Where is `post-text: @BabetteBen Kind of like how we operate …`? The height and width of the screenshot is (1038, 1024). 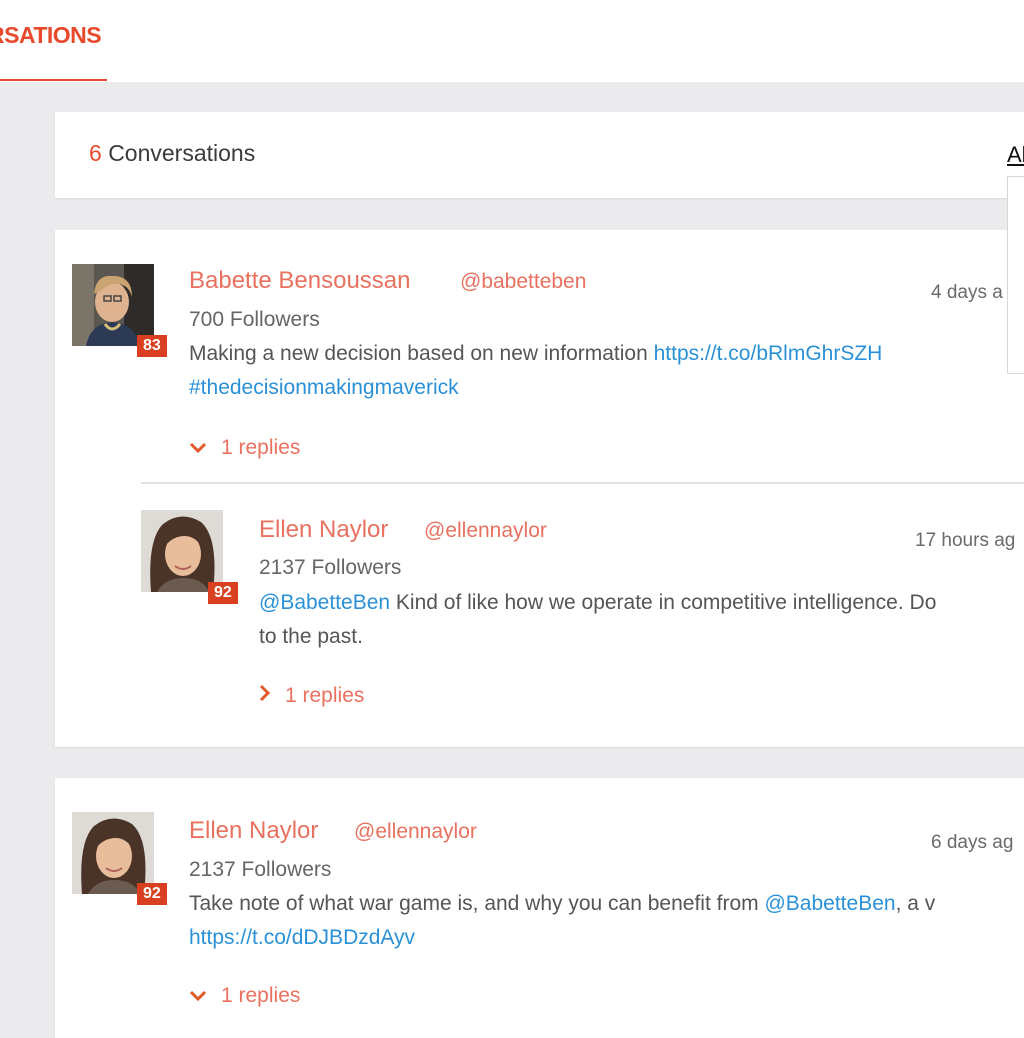 post-text: @BabetteBen Kind of like how we operate … is located at coordinates (597, 603).